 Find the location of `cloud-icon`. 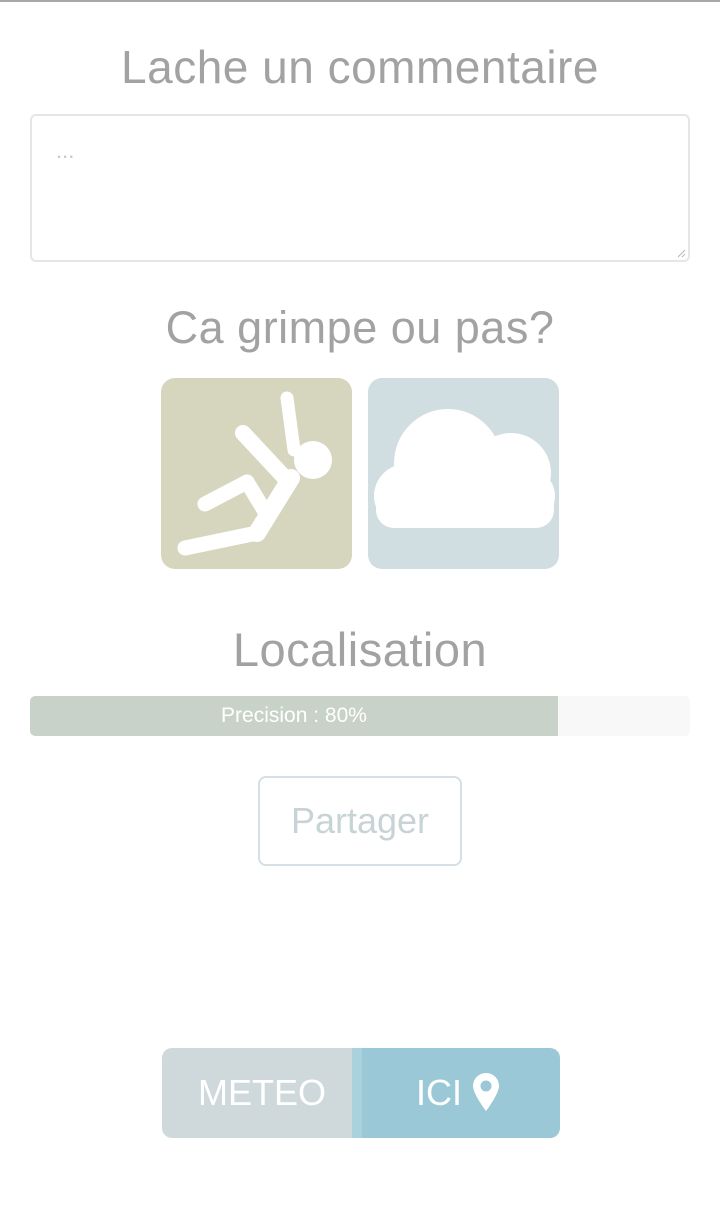

cloud-icon is located at coordinates (464, 468).